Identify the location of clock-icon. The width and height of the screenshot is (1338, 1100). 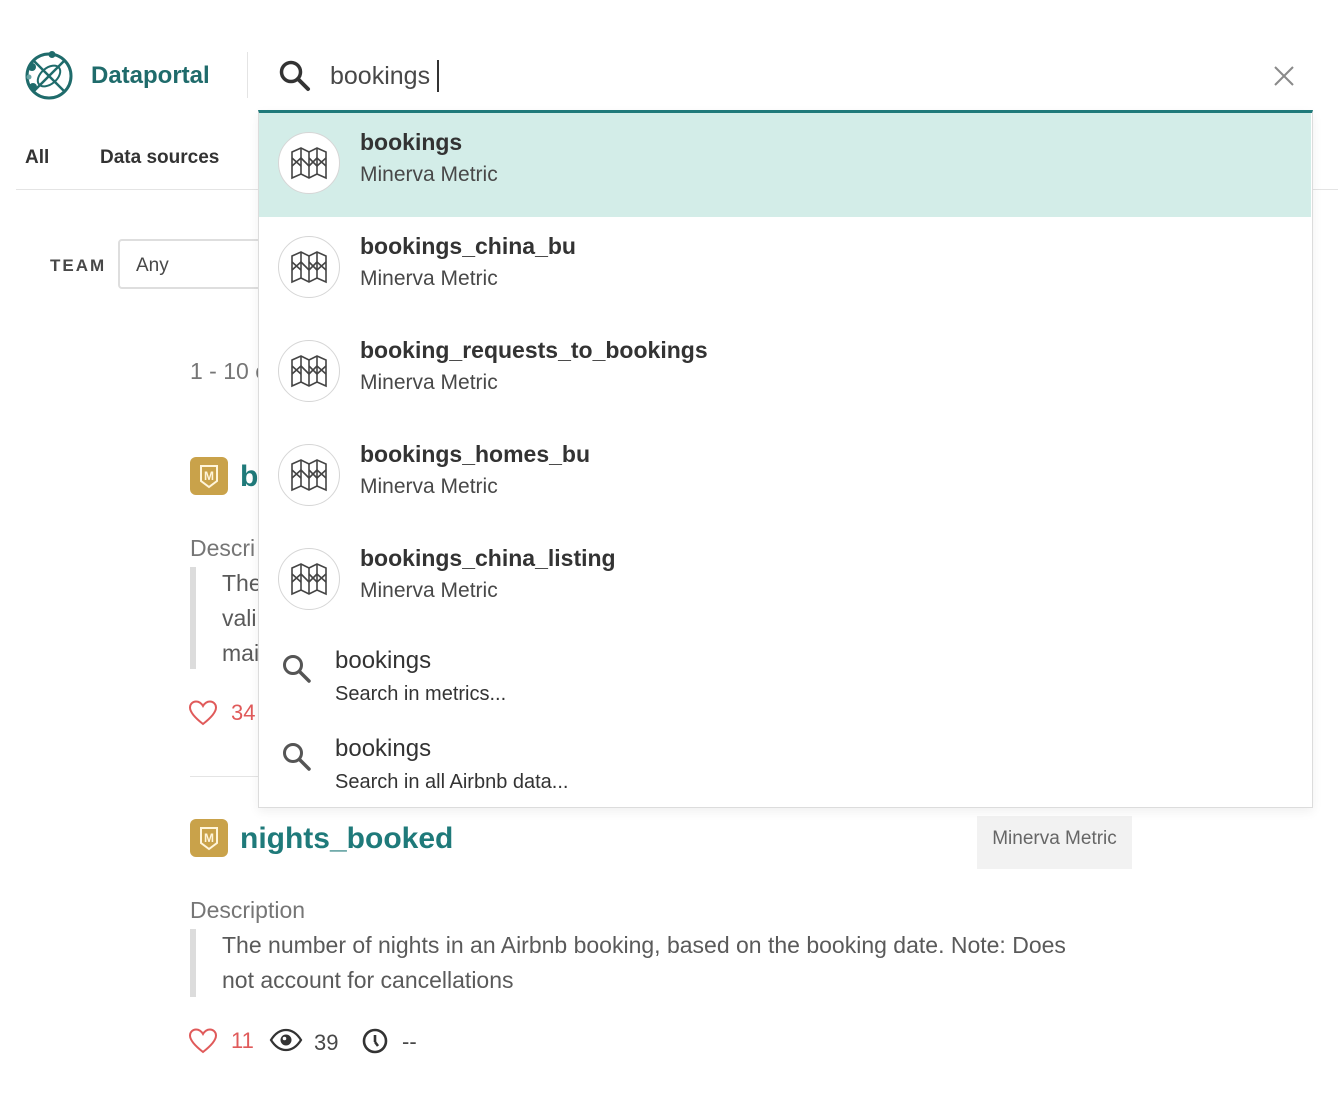
(375, 1041).